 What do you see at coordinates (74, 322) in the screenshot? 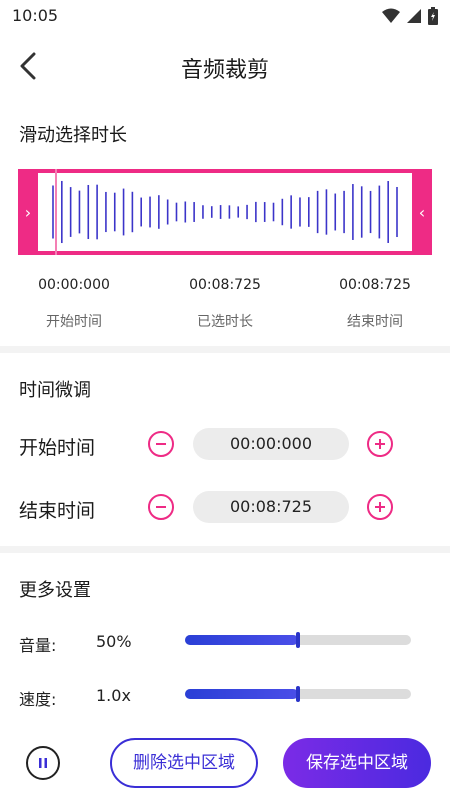
I see `start-time-label: 开始时间` at bounding box center [74, 322].